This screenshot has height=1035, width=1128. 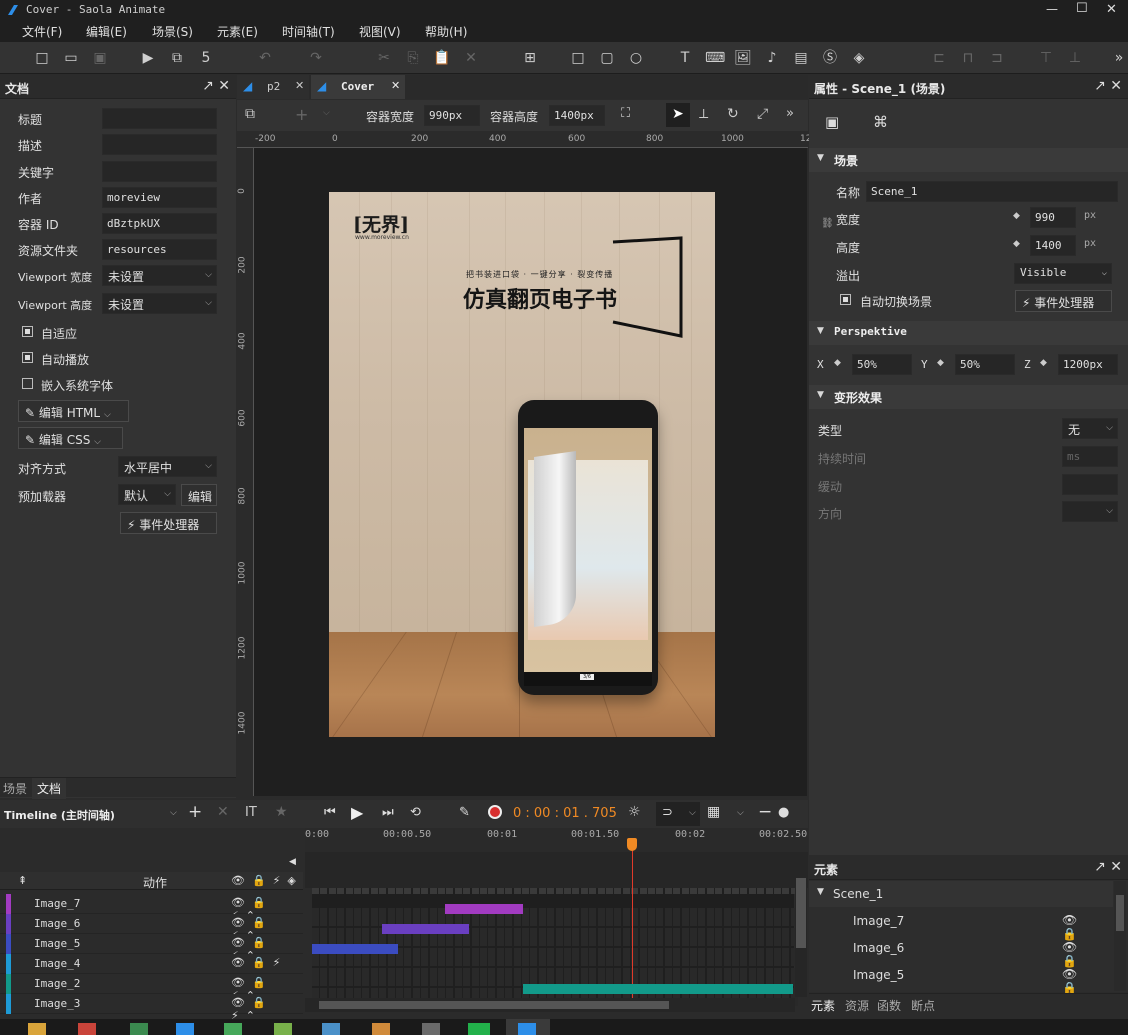 I want to click on auto-switch-checkbox, so click(x=845, y=299).